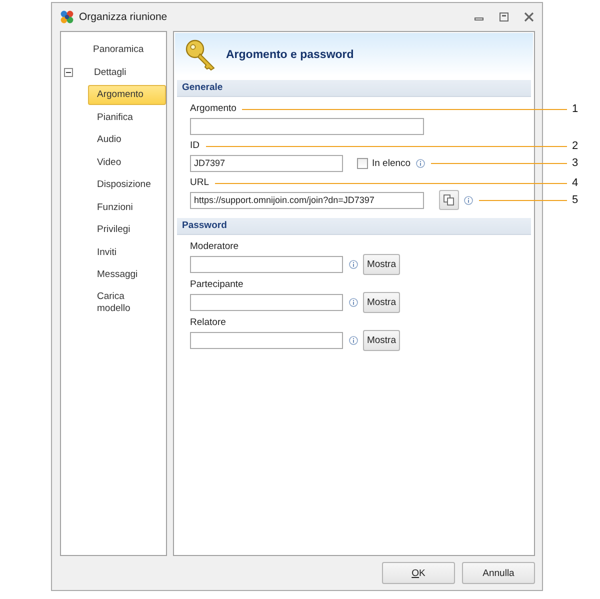 The width and height of the screenshot is (600, 599). I want to click on field-label: Partecipante, so click(217, 285).